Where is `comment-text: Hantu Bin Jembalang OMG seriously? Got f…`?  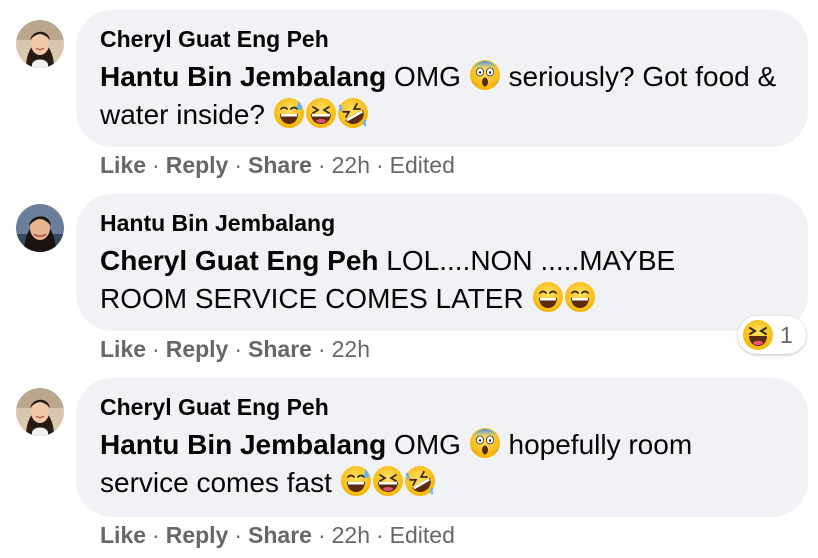 comment-text: Hantu Bin Jembalang OMG seriously? Got f… is located at coordinates (440, 96).